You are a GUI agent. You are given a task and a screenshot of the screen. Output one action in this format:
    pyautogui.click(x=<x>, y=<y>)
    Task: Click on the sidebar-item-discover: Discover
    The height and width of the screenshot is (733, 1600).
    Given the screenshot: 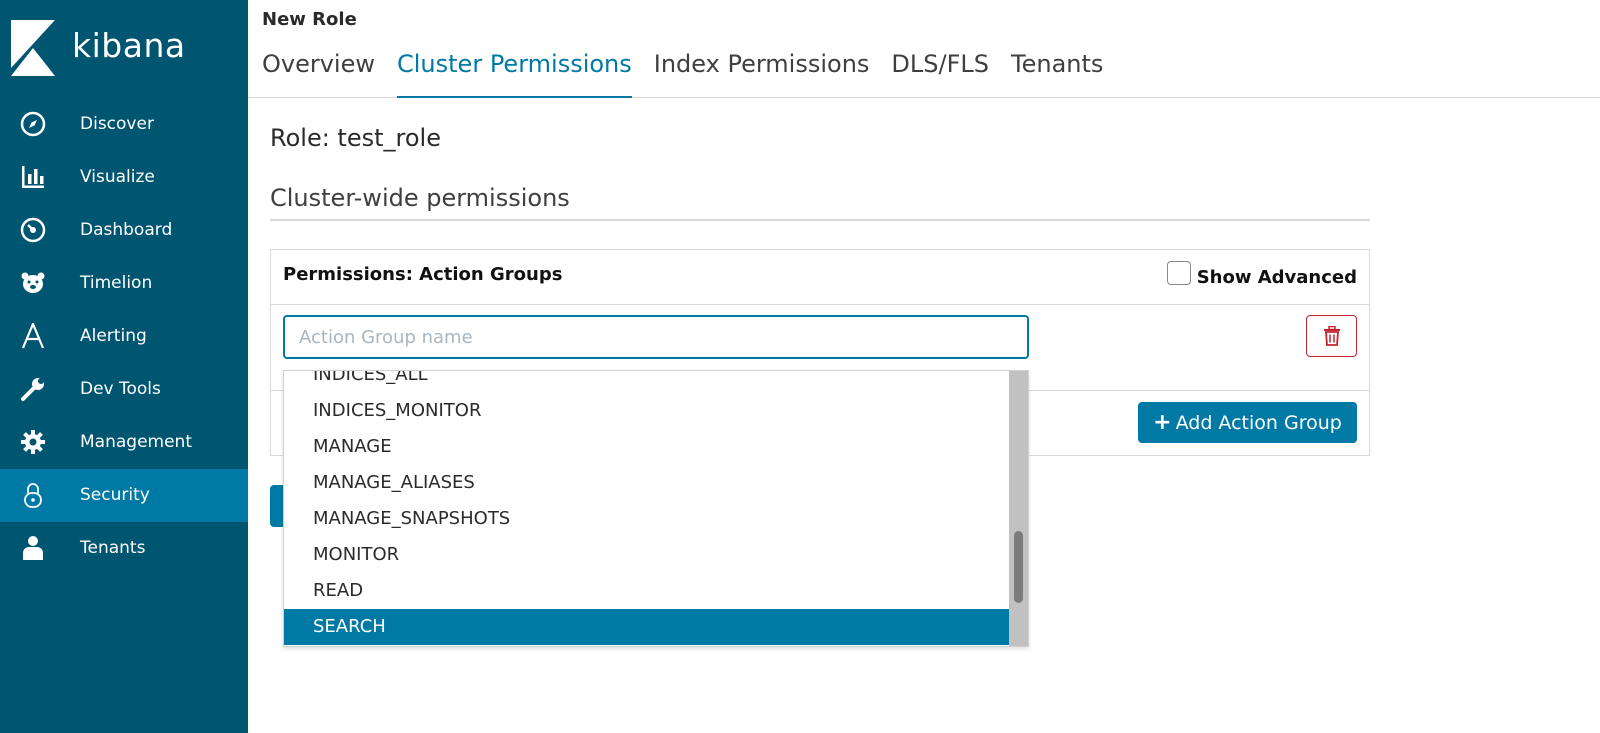 What is the action you would take?
    pyautogui.click(x=124, y=124)
    